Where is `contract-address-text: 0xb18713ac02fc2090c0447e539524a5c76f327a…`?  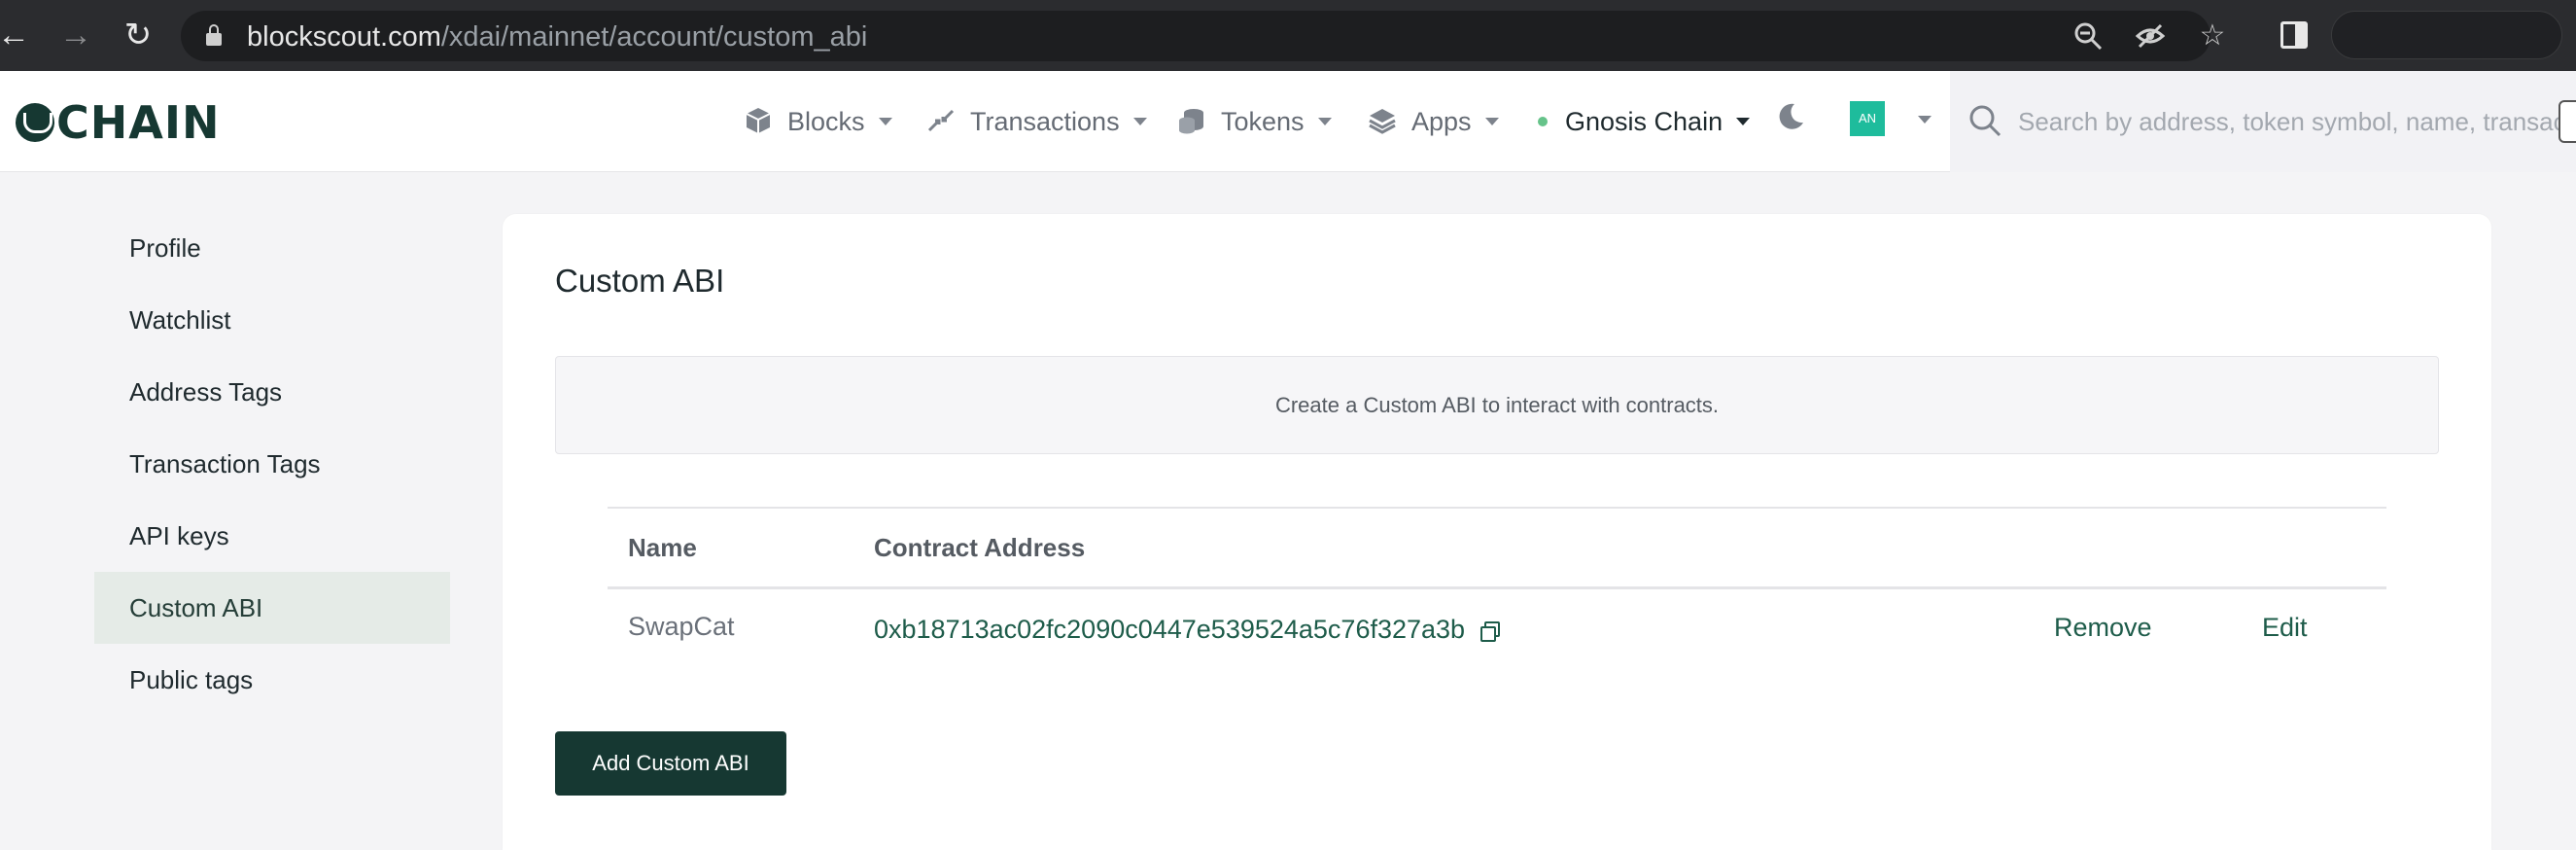
contract-address-text: 0xb18713ac02fc2090c0447e539524a5c76f327a… is located at coordinates (1169, 630).